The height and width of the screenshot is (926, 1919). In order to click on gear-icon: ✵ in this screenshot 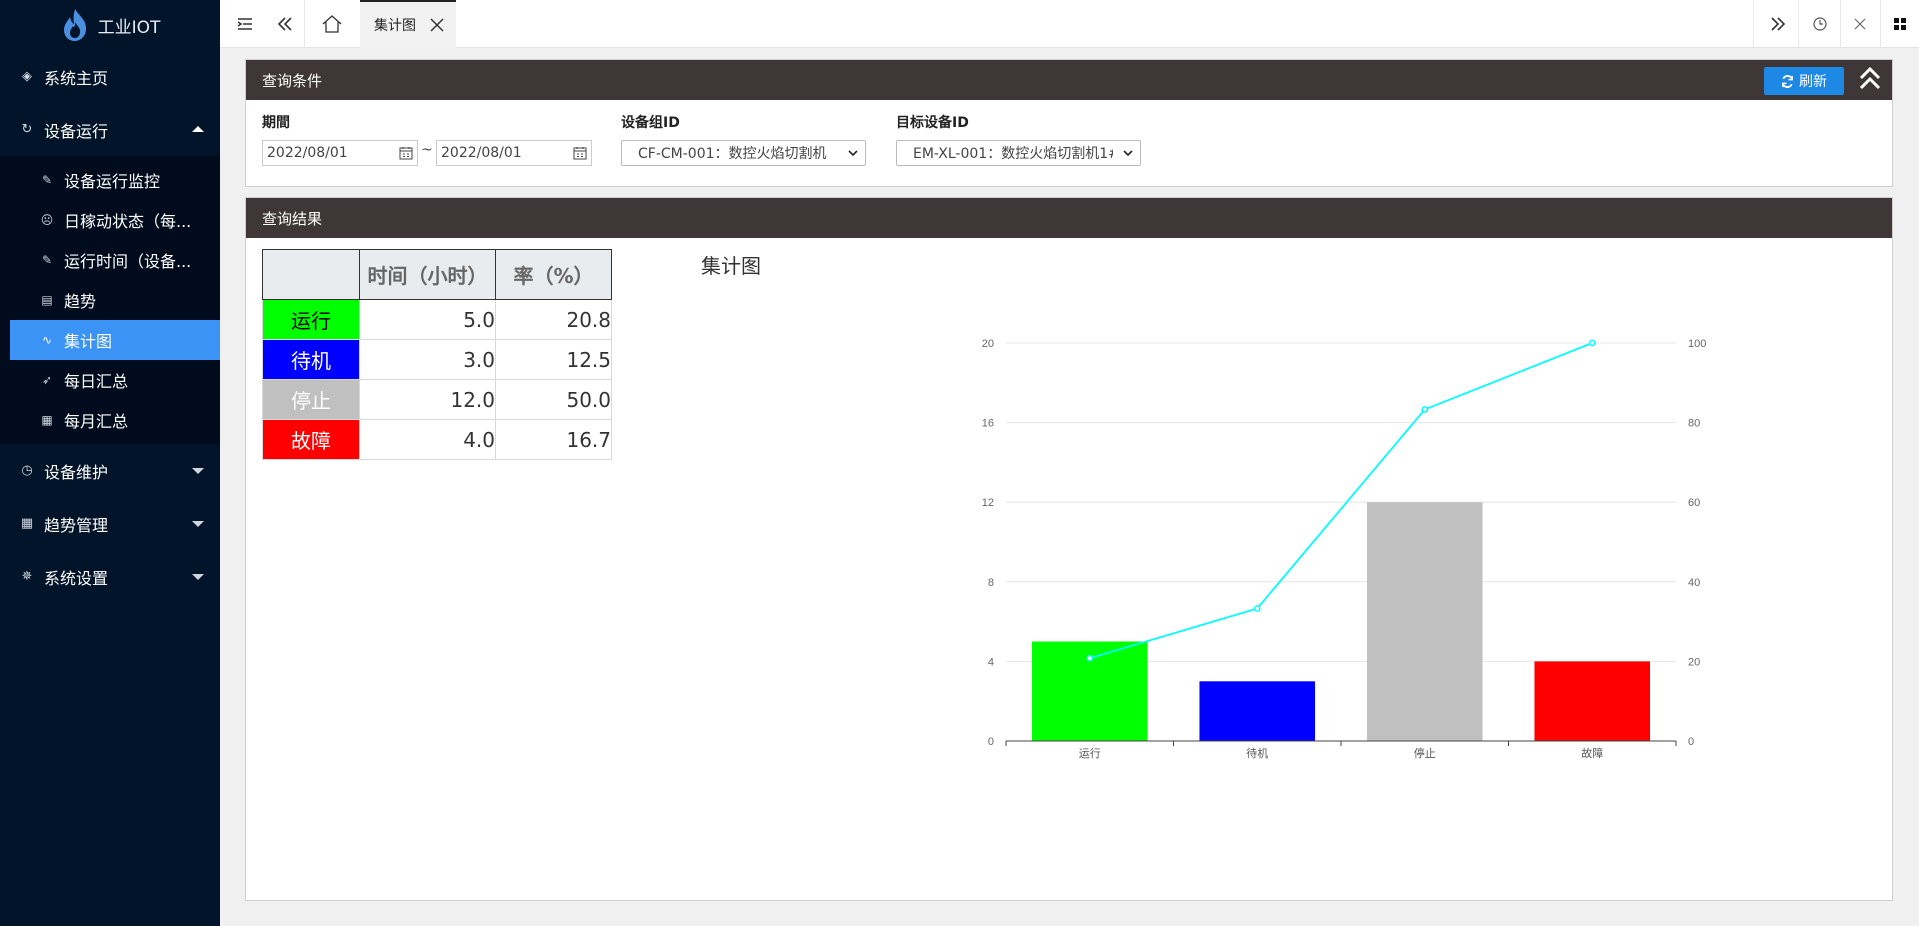, I will do `click(27, 576)`.